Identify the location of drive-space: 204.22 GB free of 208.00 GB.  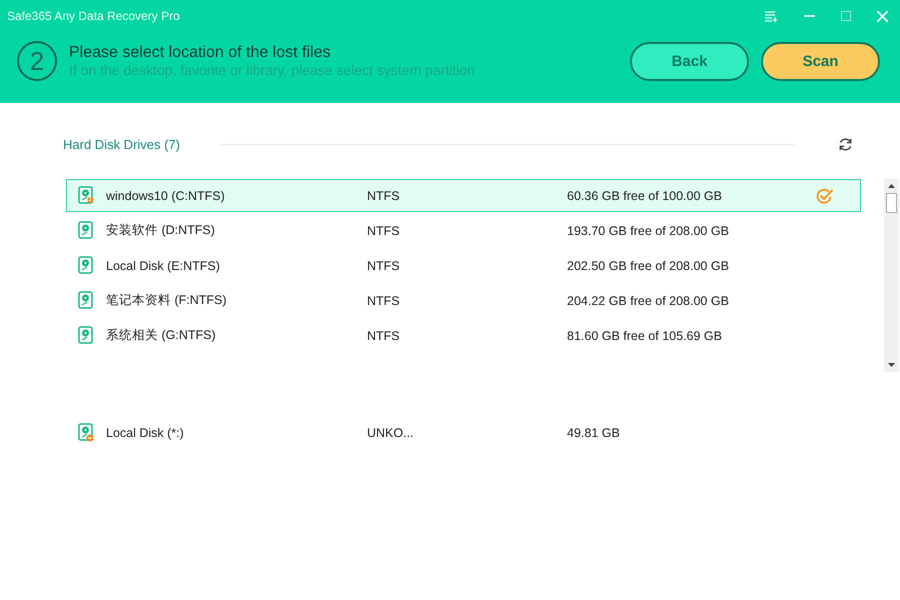
(648, 301).